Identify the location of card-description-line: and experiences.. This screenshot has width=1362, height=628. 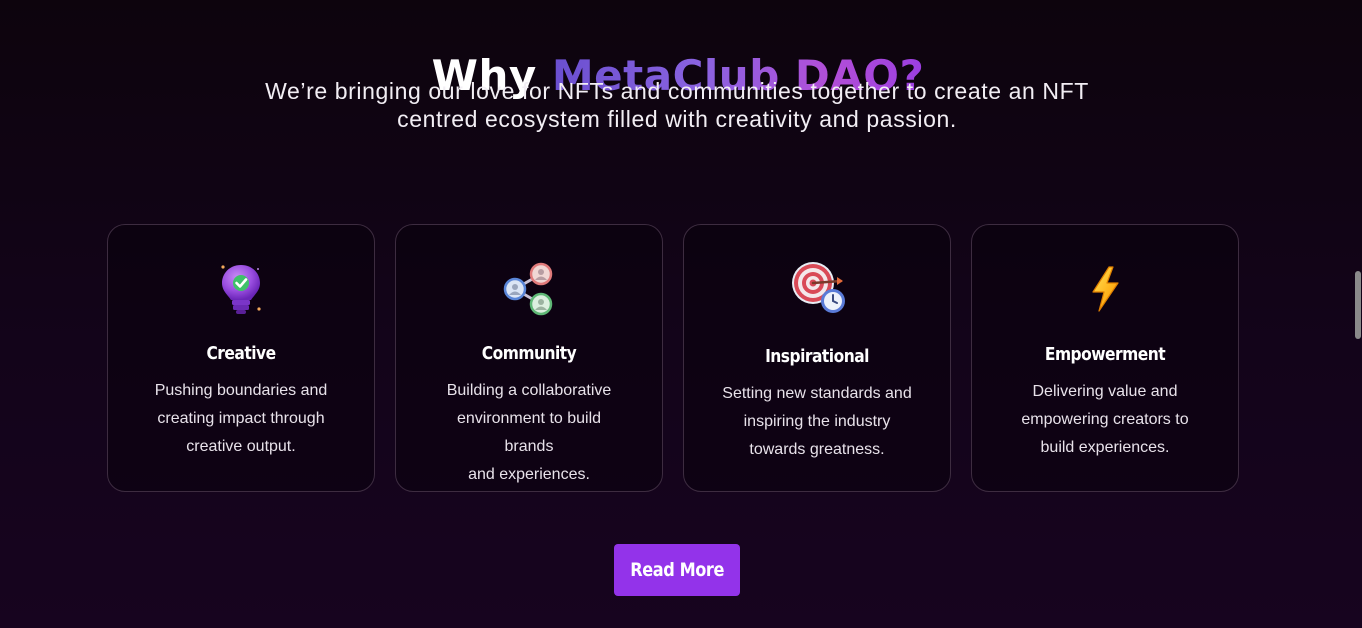
(529, 474).